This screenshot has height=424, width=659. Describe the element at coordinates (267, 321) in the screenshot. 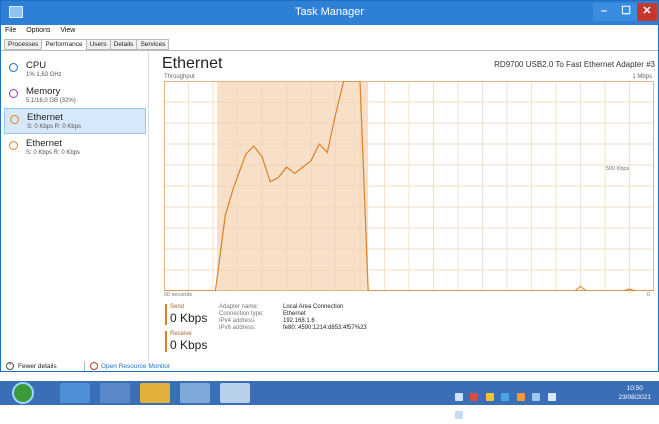

I see `property-row: IPv4 address: 192.168.1.6` at that location.